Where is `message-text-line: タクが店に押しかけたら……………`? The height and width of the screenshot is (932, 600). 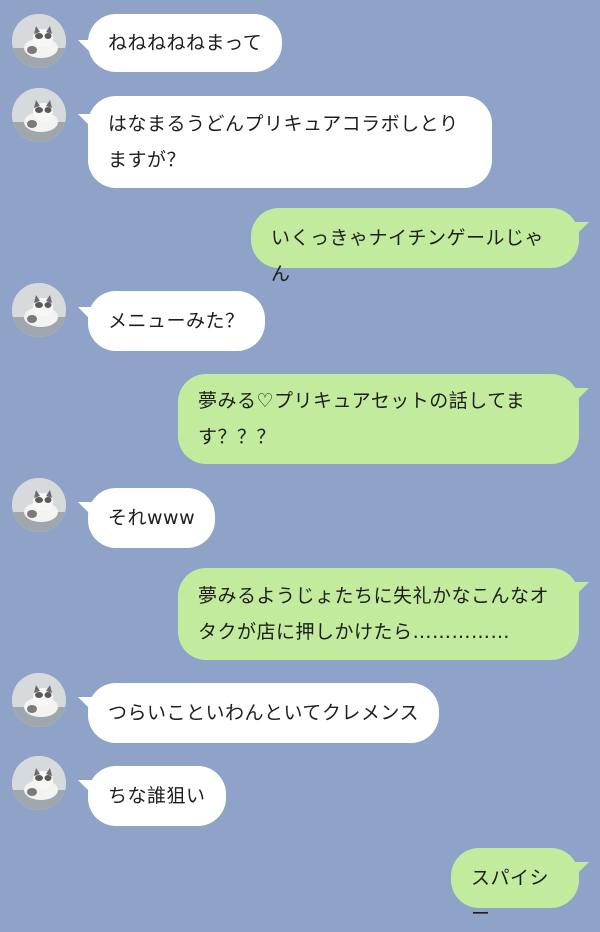 message-text-line: タクが店に押しかけたら…………… is located at coordinates (354, 632).